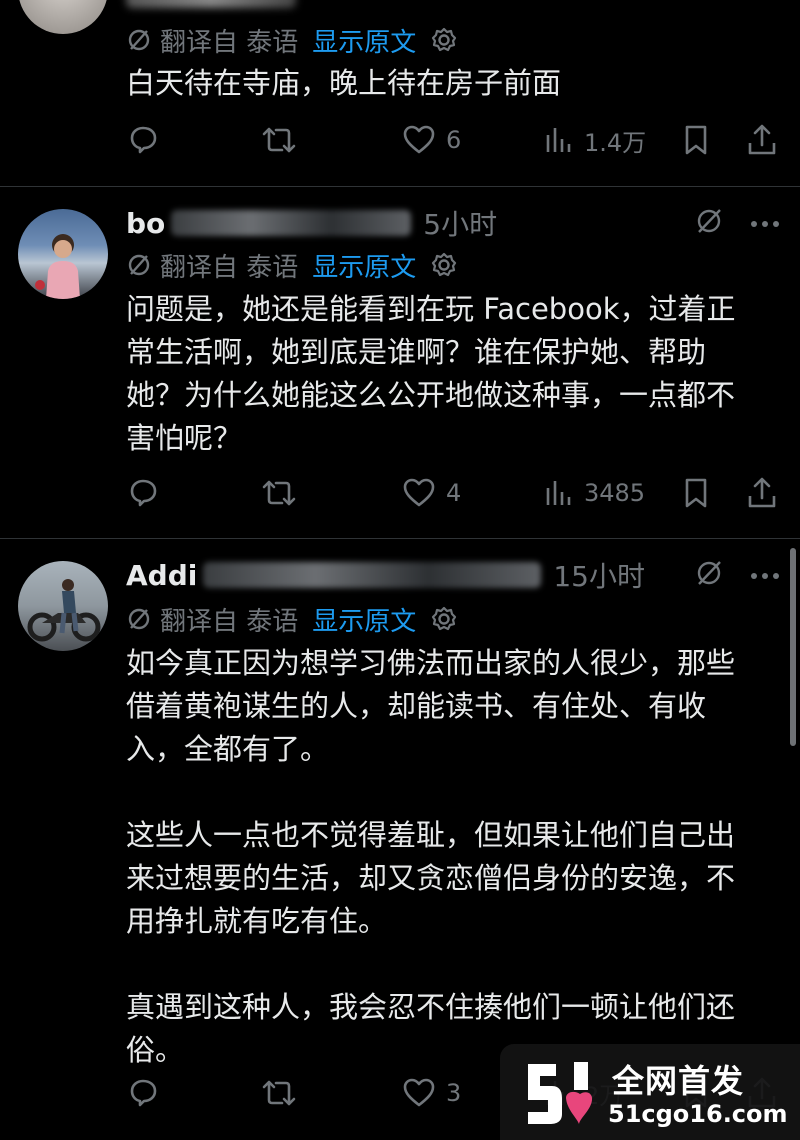  Describe the element at coordinates (558, 1093) in the screenshot. I see `watermark-logo-icon` at that location.